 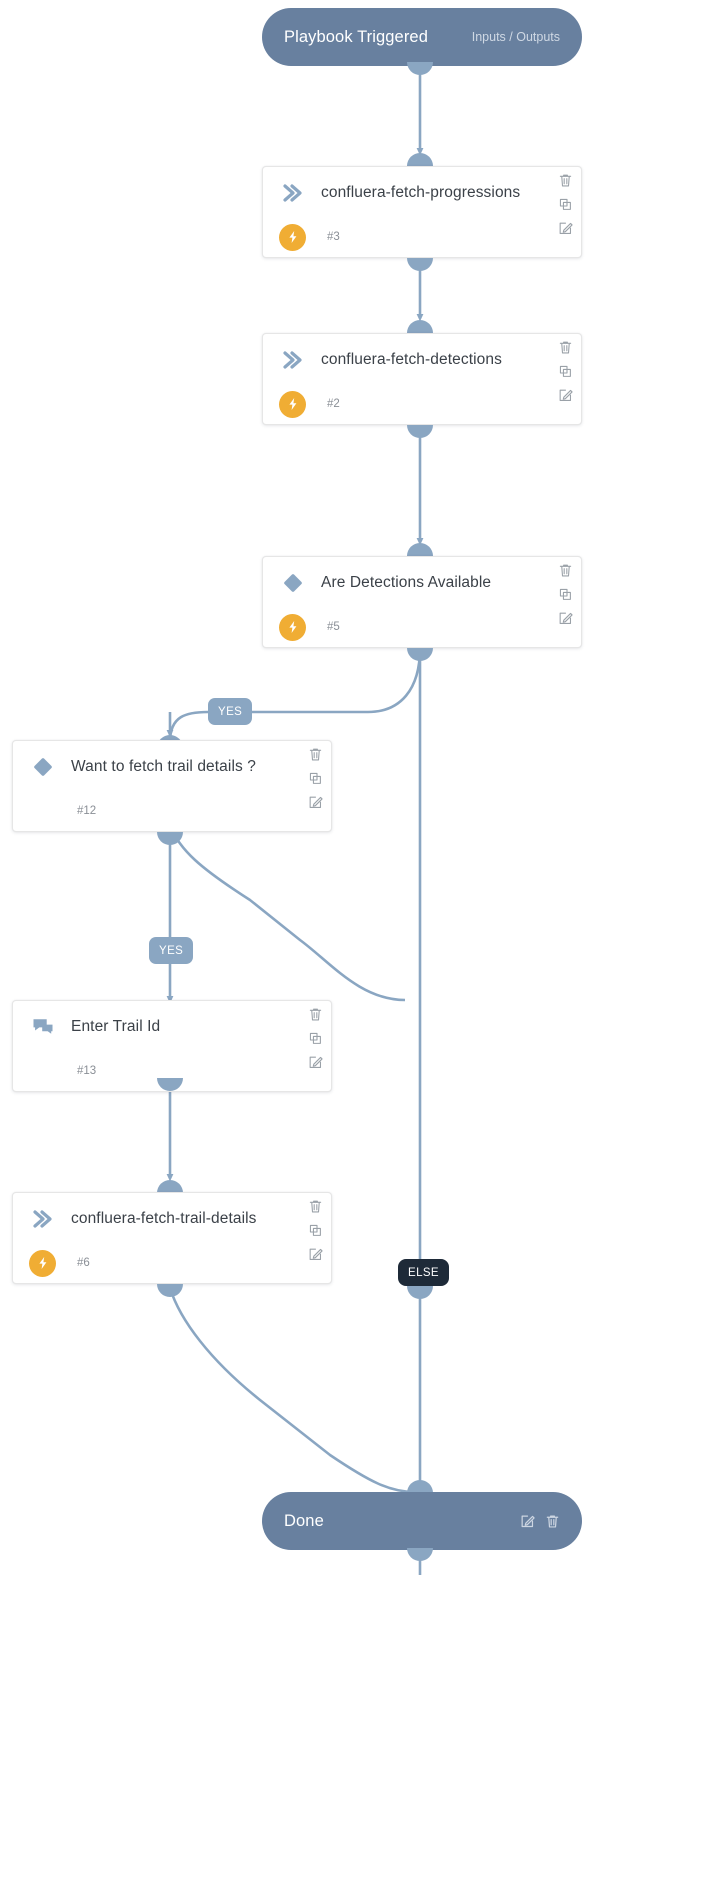 What do you see at coordinates (411, 359) in the screenshot?
I see `node-n2-title: confluera-fetch-detections` at bounding box center [411, 359].